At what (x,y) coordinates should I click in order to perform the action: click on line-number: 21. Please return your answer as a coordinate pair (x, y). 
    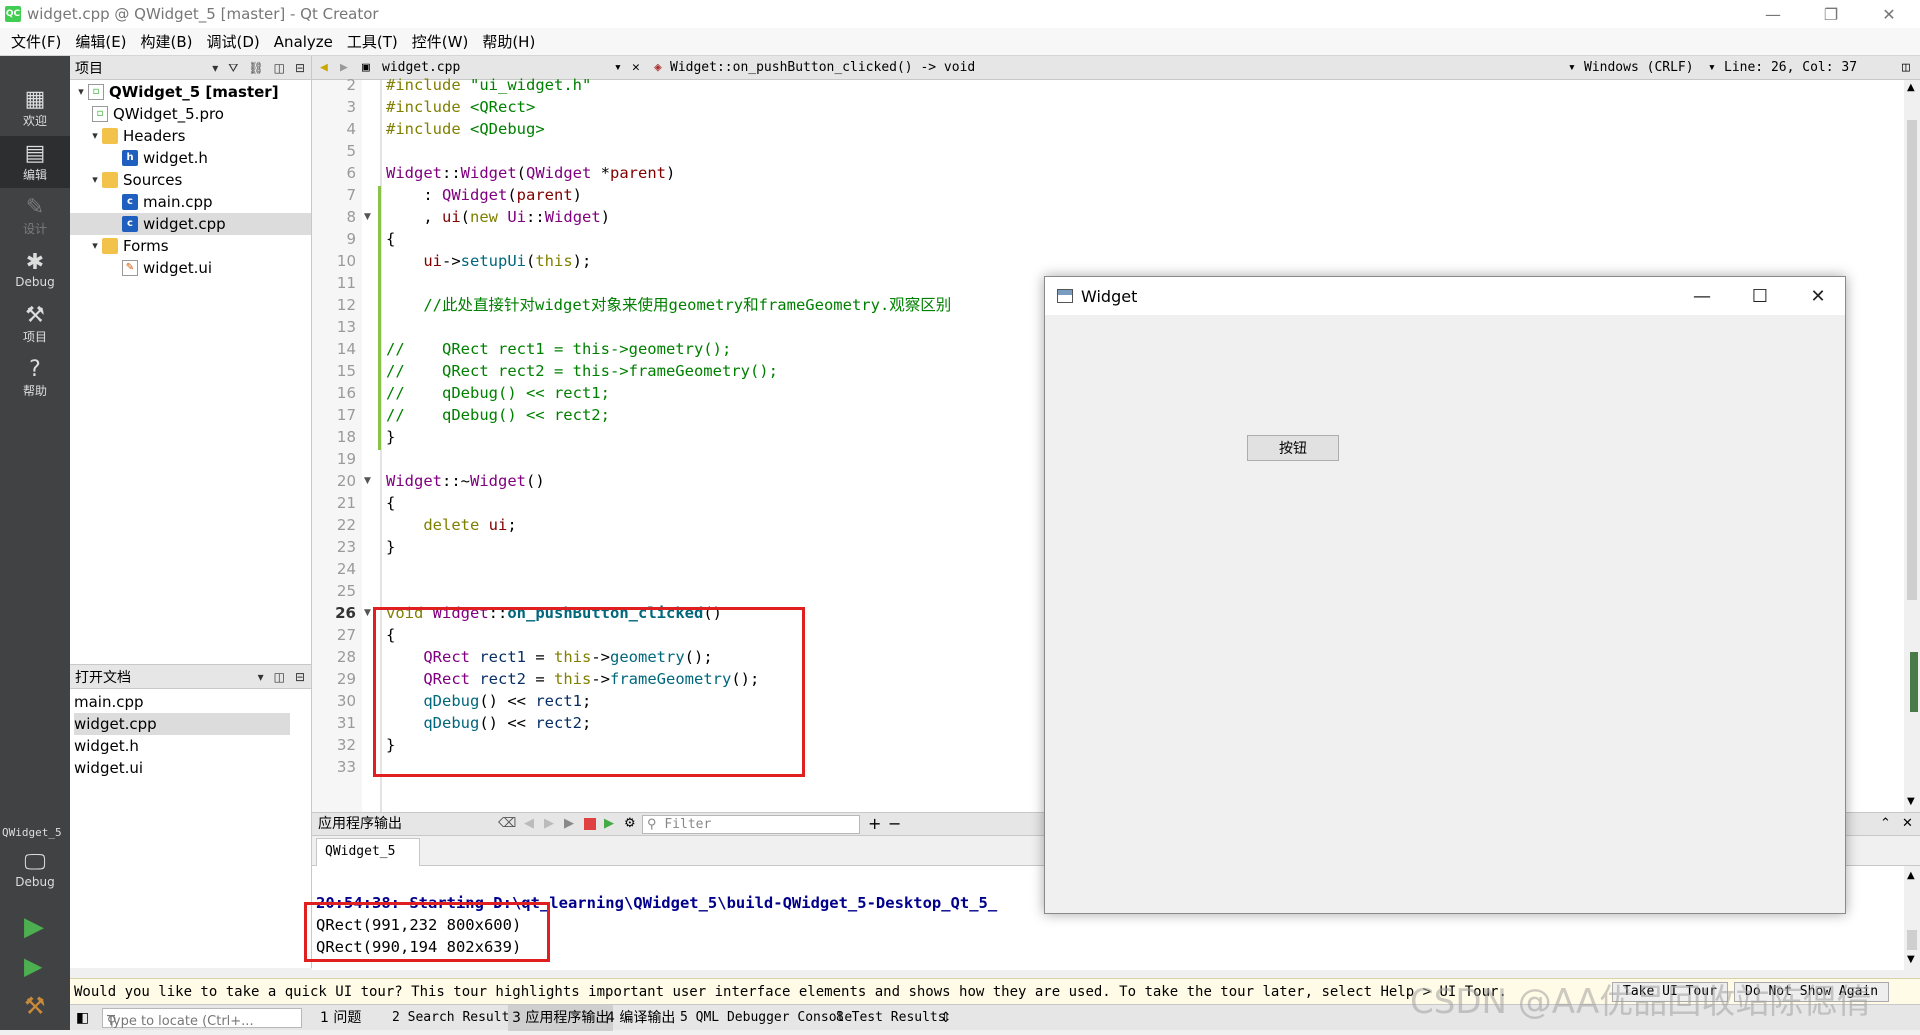
    Looking at the image, I should click on (346, 503).